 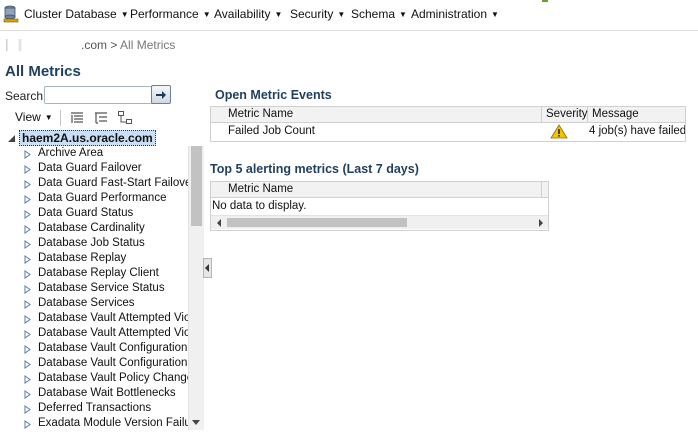 I want to click on tree-item-label: Archive Area, so click(x=71, y=153).